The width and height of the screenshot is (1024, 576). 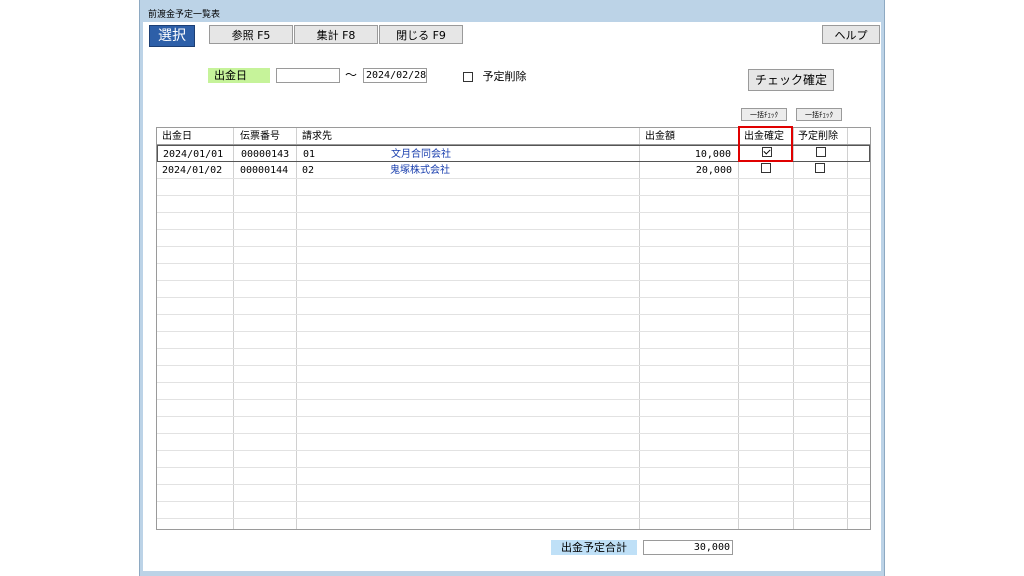 What do you see at coordinates (317, 136) in the screenshot?
I see `header-billing-to: 請求先` at bounding box center [317, 136].